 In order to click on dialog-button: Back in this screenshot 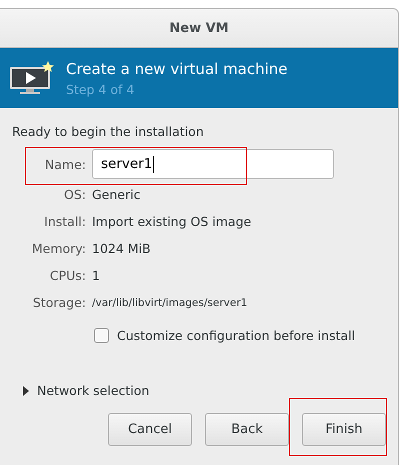, I will do `click(247, 429)`.